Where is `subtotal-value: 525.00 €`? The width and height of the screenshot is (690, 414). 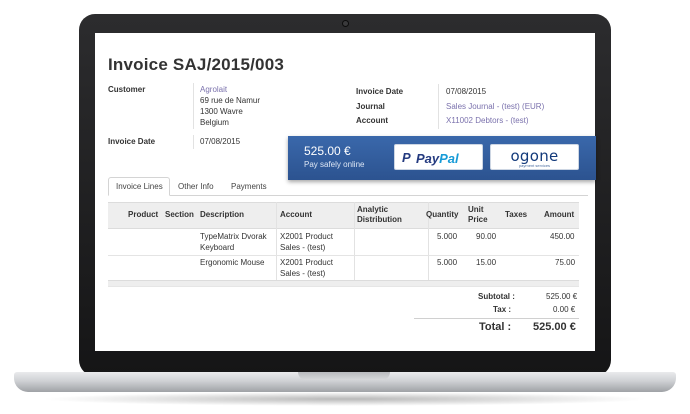 subtotal-value: 525.00 € is located at coordinates (562, 296).